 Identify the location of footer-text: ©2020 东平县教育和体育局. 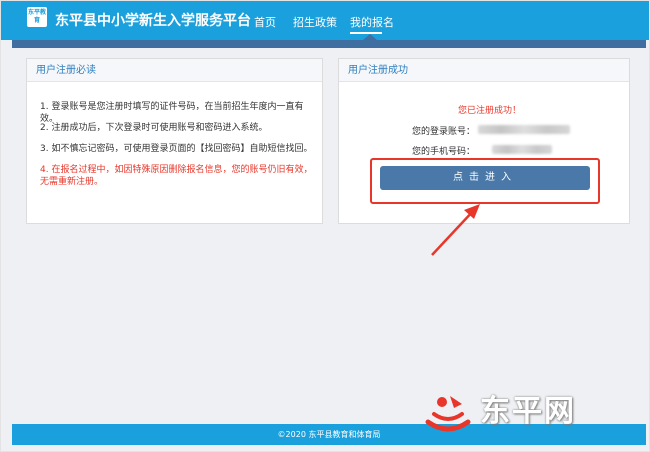
(329, 434).